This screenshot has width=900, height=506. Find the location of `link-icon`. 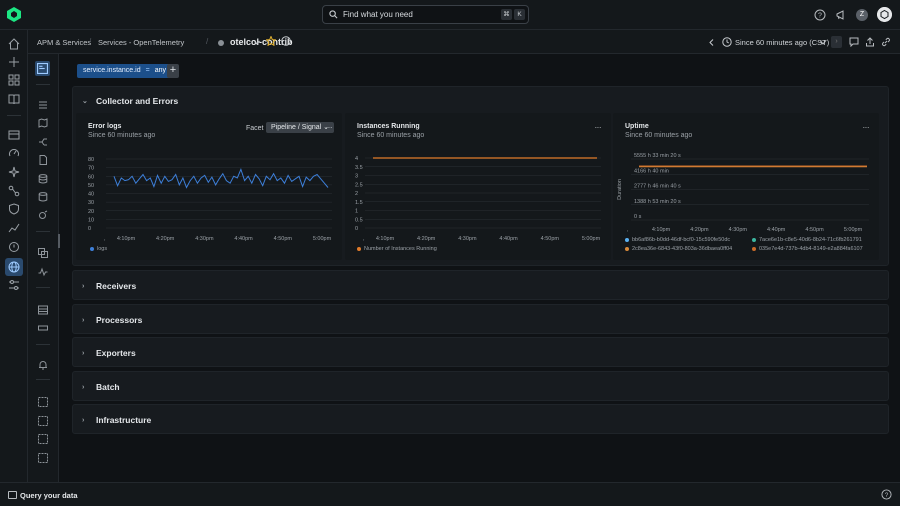

link-icon is located at coordinates (886, 42).